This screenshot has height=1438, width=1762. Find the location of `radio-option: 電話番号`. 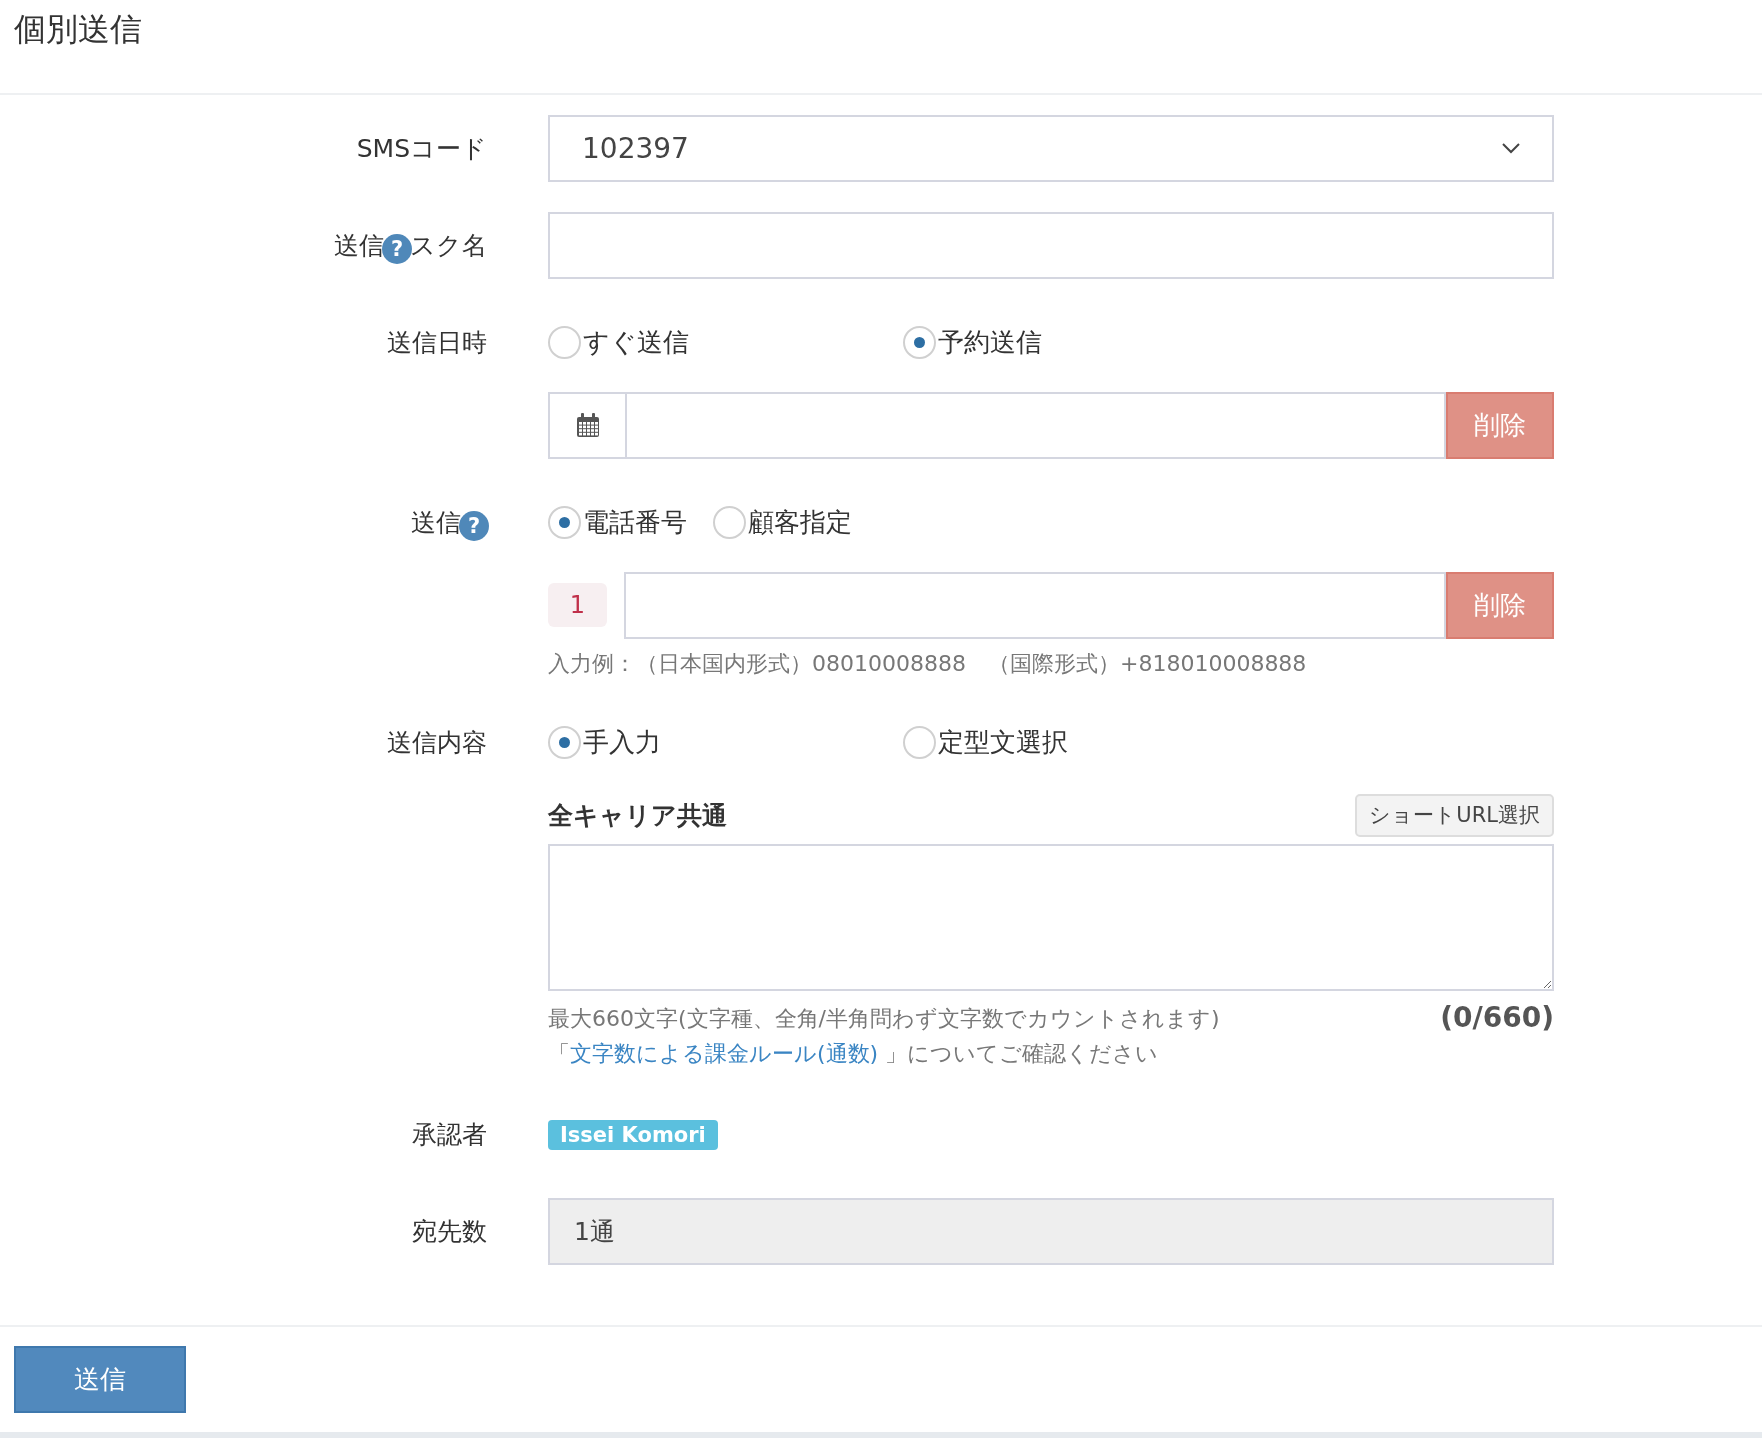

radio-option: 電話番号 is located at coordinates (617, 522).